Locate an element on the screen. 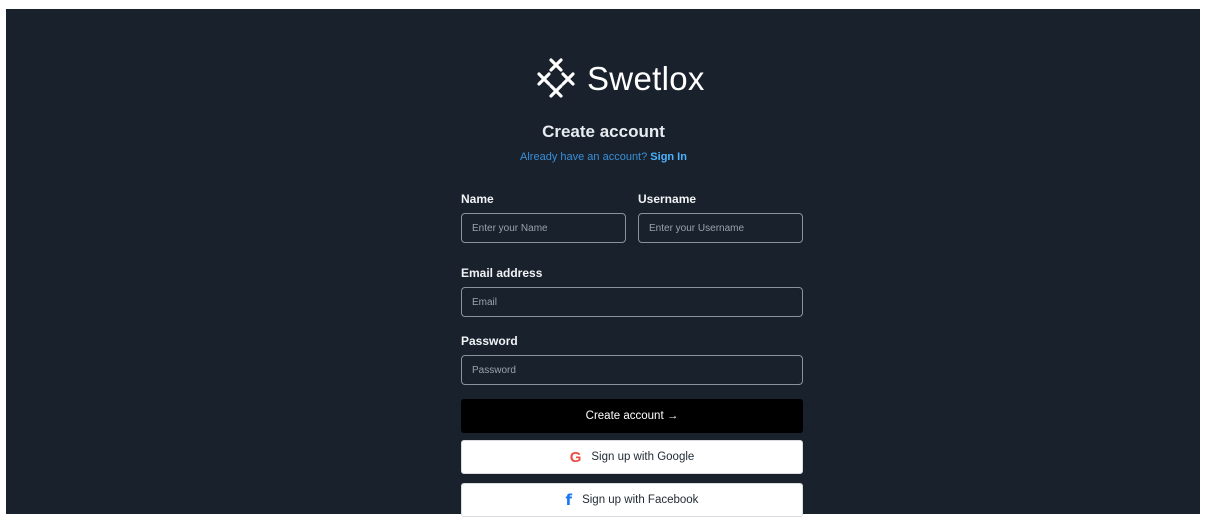 The height and width of the screenshot is (517, 1207). google-signup-button: G Sign up with Google is located at coordinates (632, 457).